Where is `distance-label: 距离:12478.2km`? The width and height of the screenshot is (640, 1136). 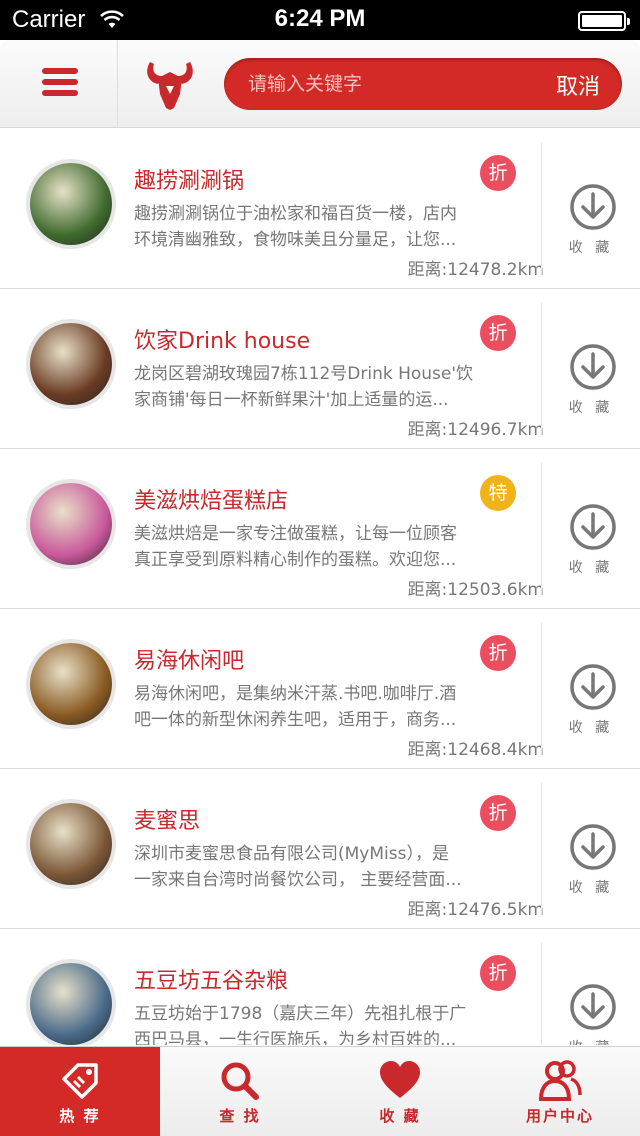
distance-label: 距离:12478.2km is located at coordinates (475, 270).